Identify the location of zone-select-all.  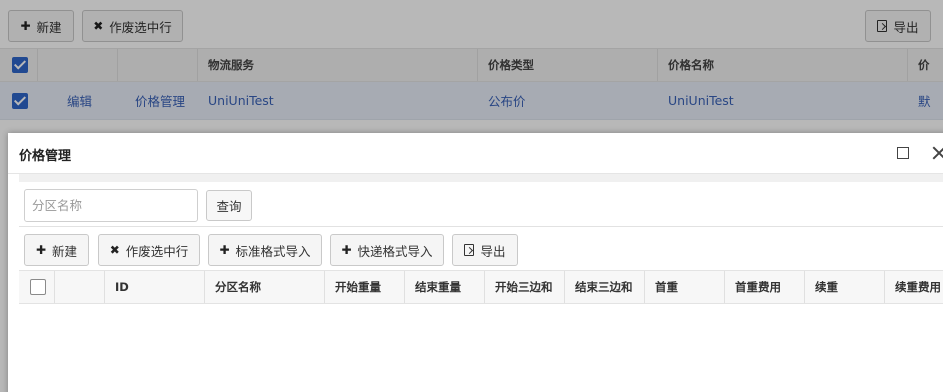
(37, 287).